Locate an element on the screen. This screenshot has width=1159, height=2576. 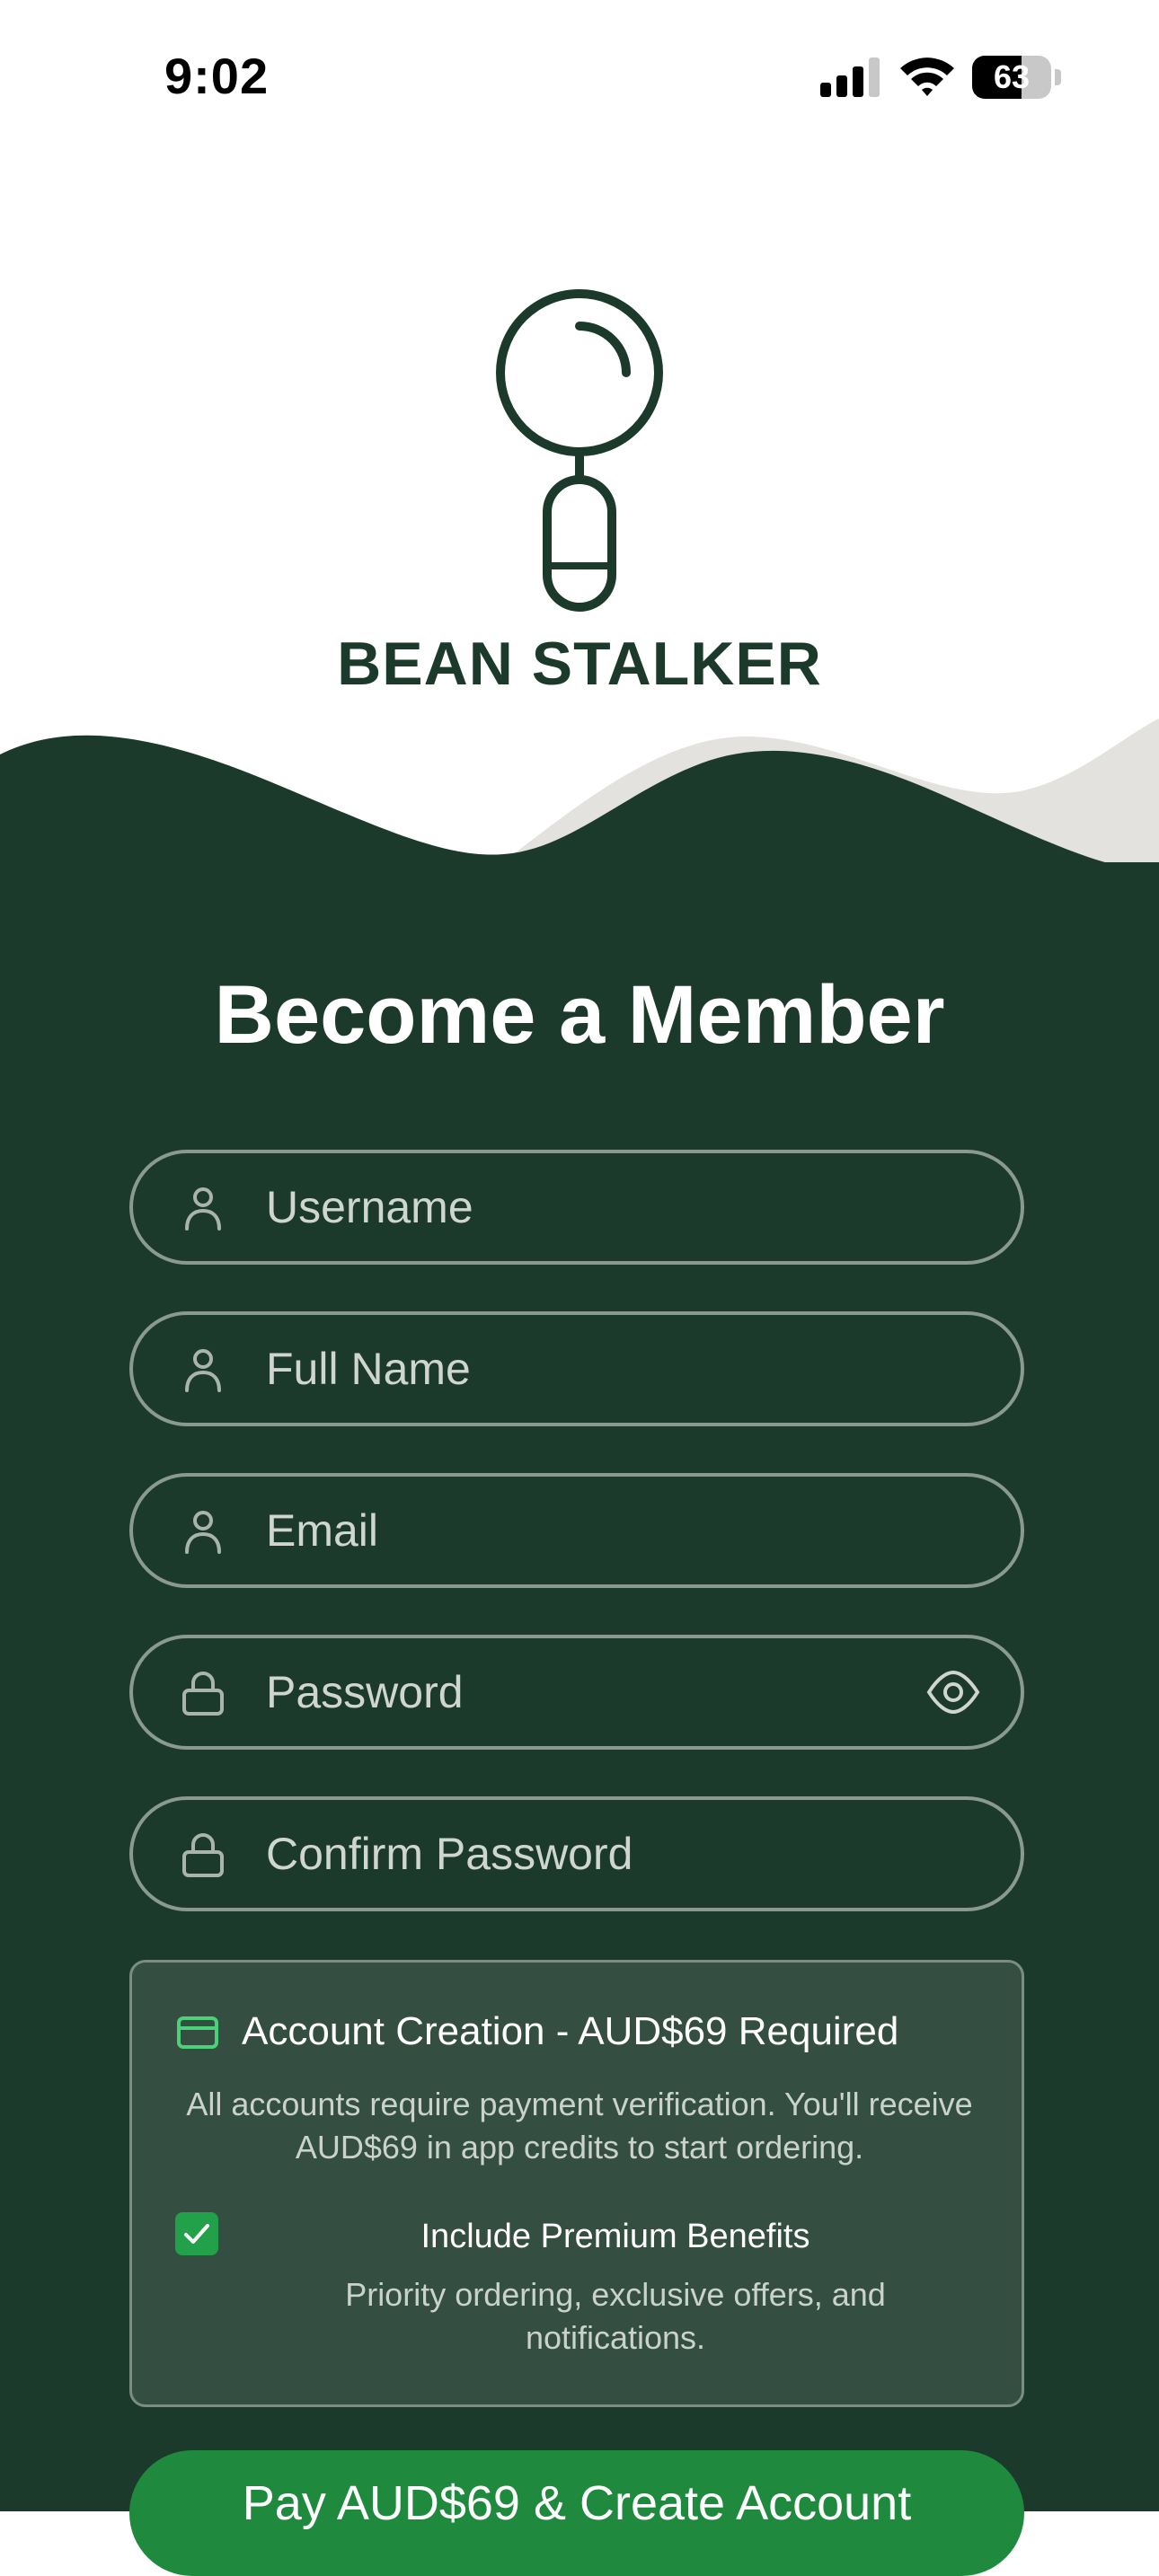
username-placeholder: Username is located at coordinates (369, 1207).